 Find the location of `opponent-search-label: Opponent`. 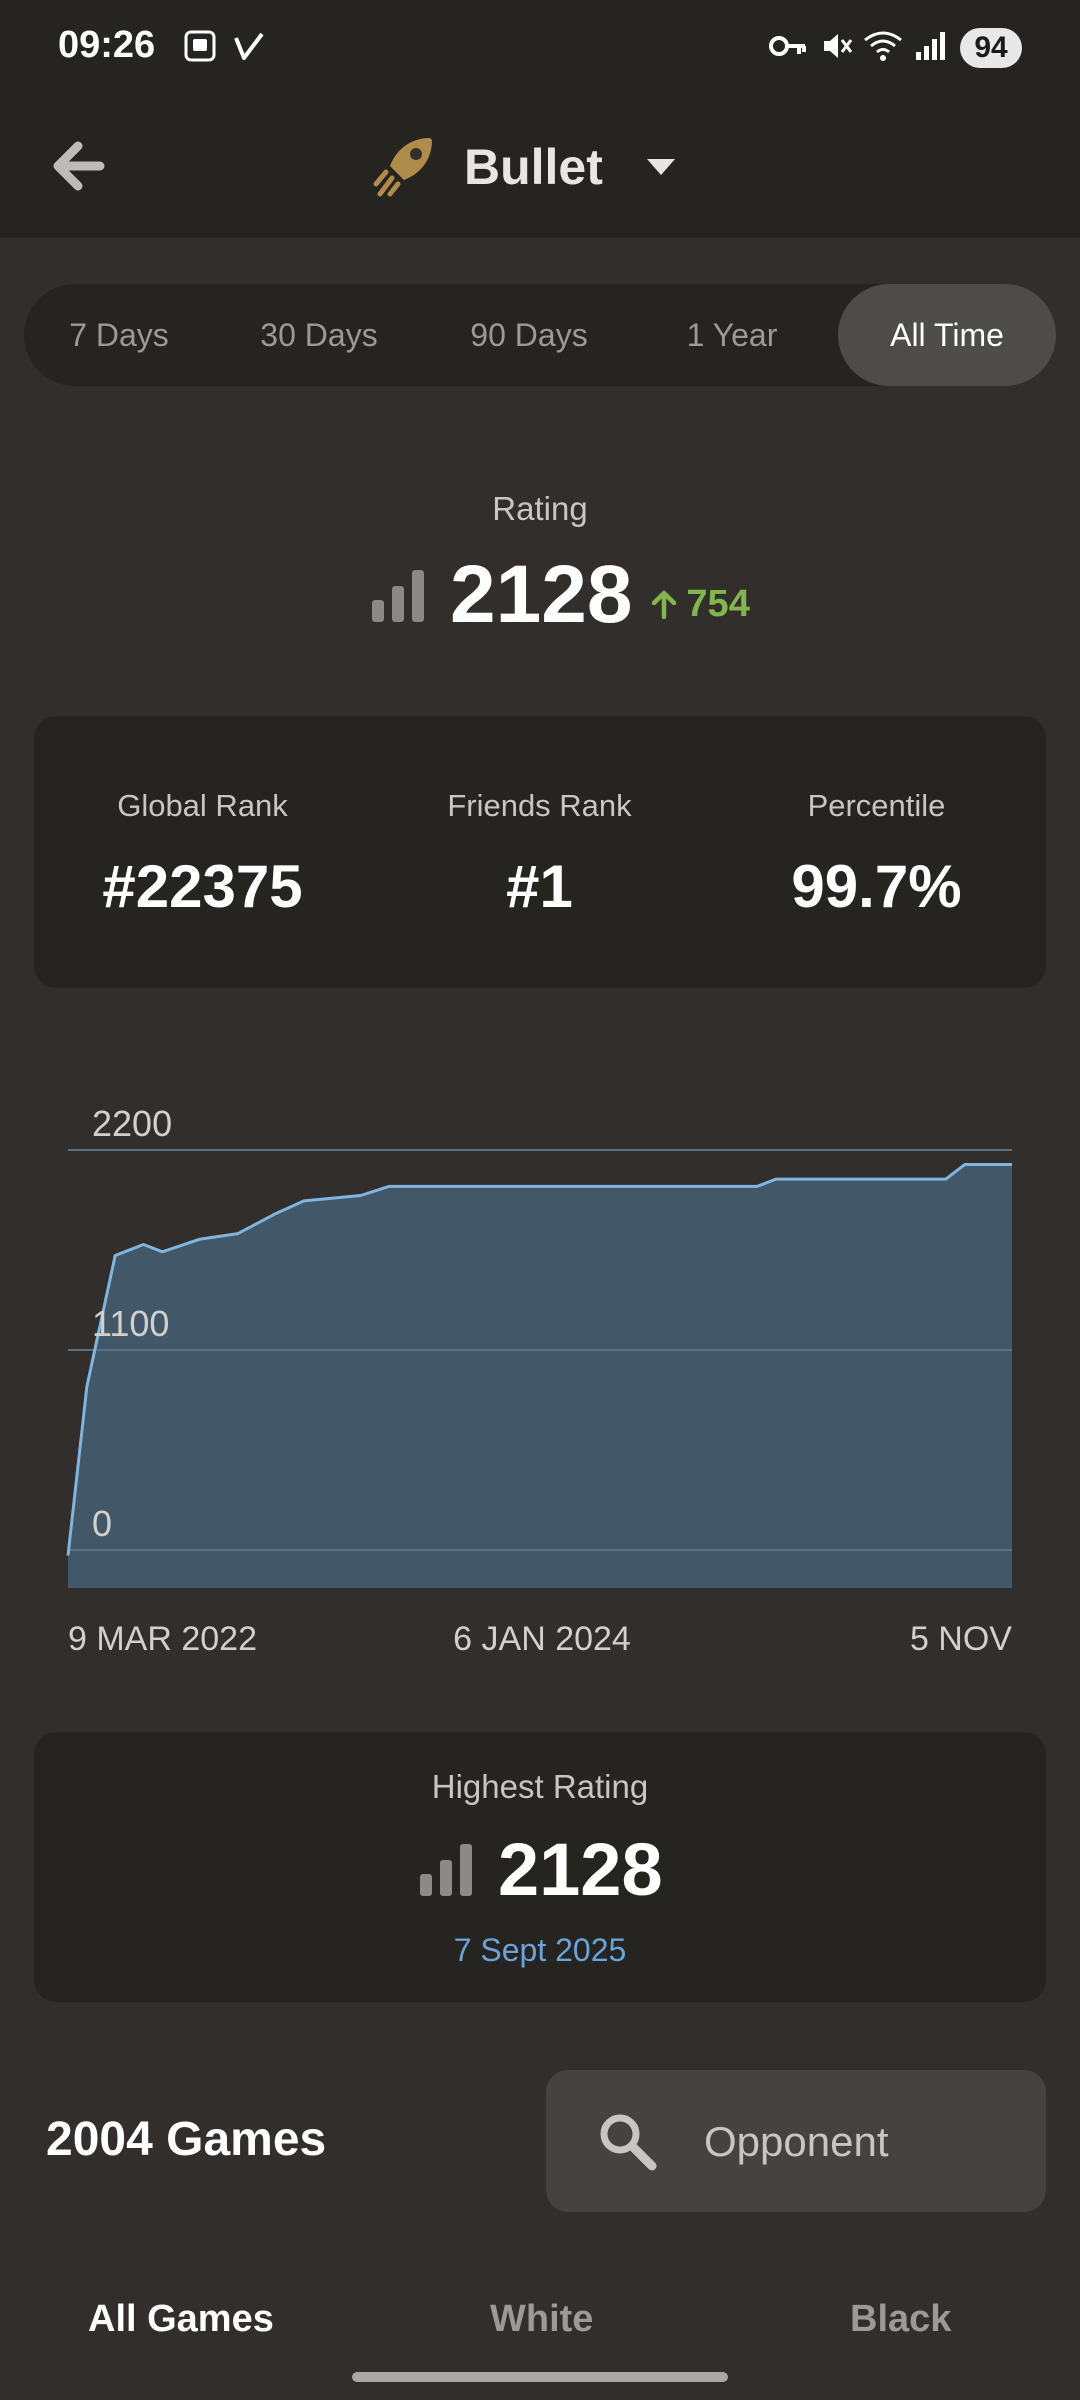

opponent-search-label: Opponent is located at coordinates (796, 2141).